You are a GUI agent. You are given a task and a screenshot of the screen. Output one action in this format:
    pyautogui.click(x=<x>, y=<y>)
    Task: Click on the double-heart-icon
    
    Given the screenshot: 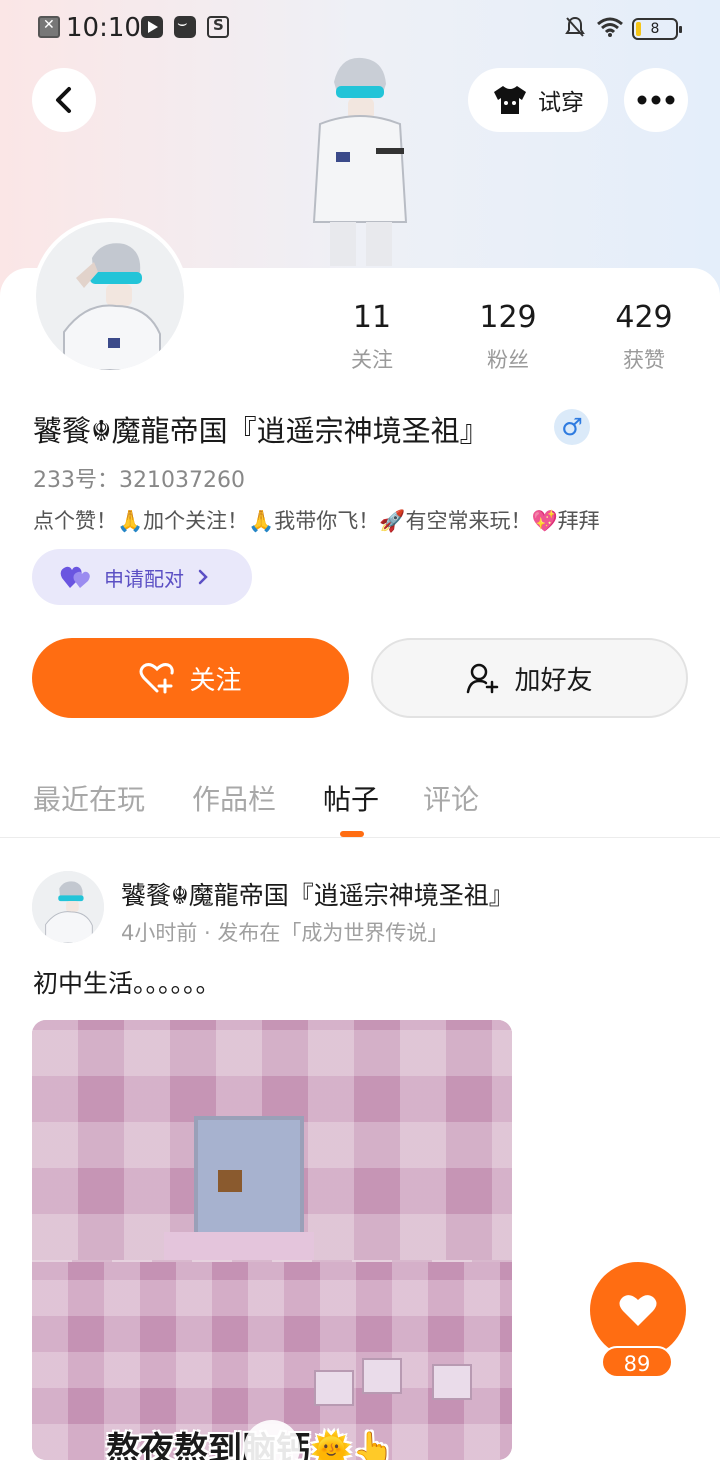 What is the action you would take?
    pyautogui.click(x=75, y=577)
    